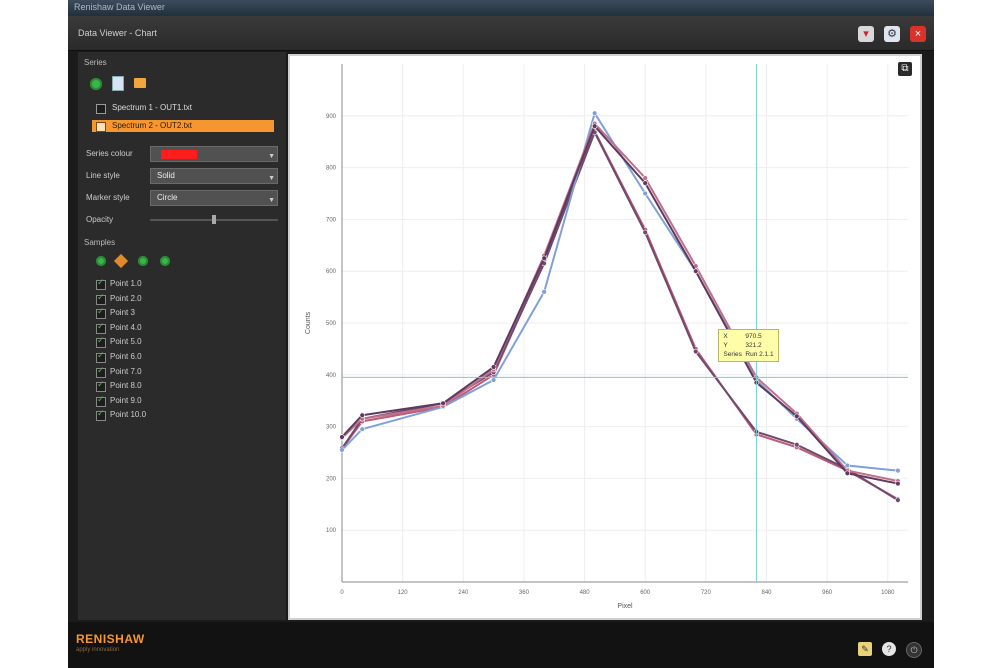 This screenshot has height=668, width=1002. Describe the element at coordinates (182, 220) in the screenshot. I see `opacity-row: Opacity` at that location.